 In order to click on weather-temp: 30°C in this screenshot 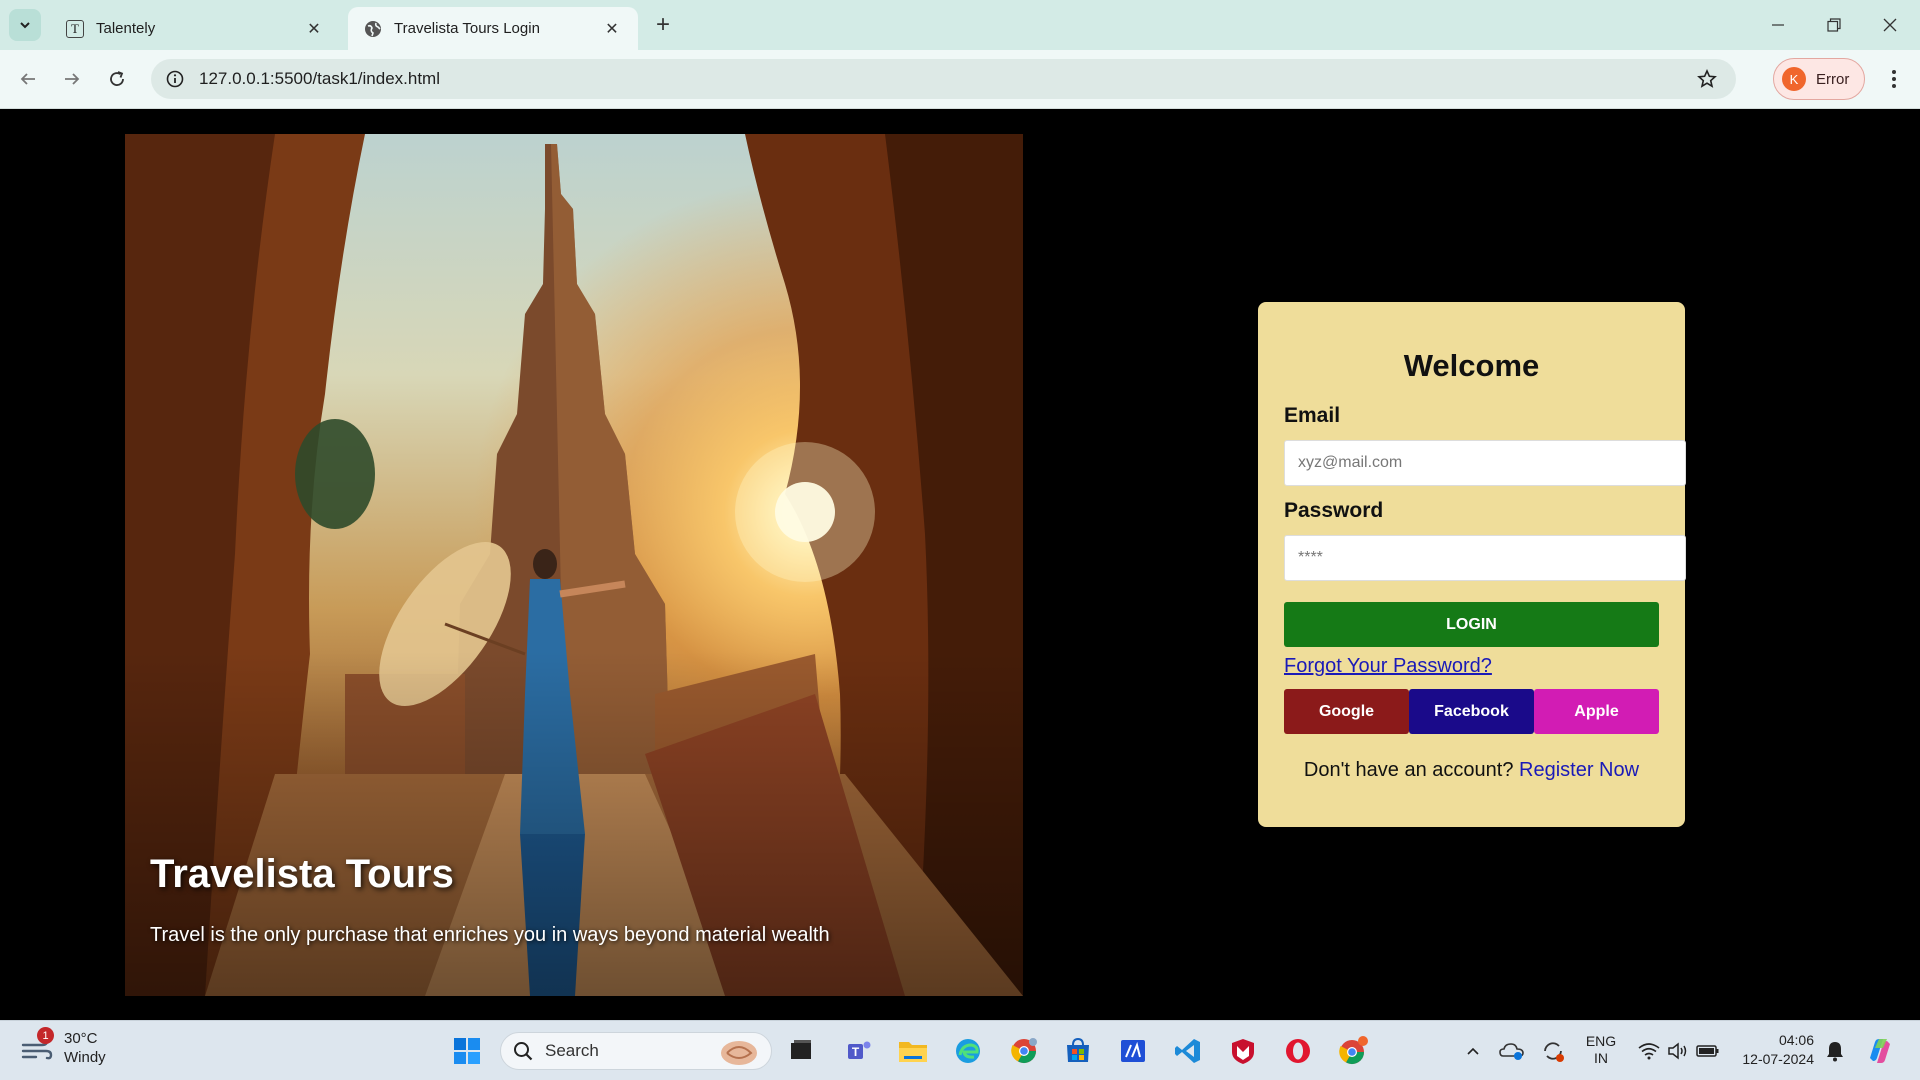, I will do `click(81, 1038)`.